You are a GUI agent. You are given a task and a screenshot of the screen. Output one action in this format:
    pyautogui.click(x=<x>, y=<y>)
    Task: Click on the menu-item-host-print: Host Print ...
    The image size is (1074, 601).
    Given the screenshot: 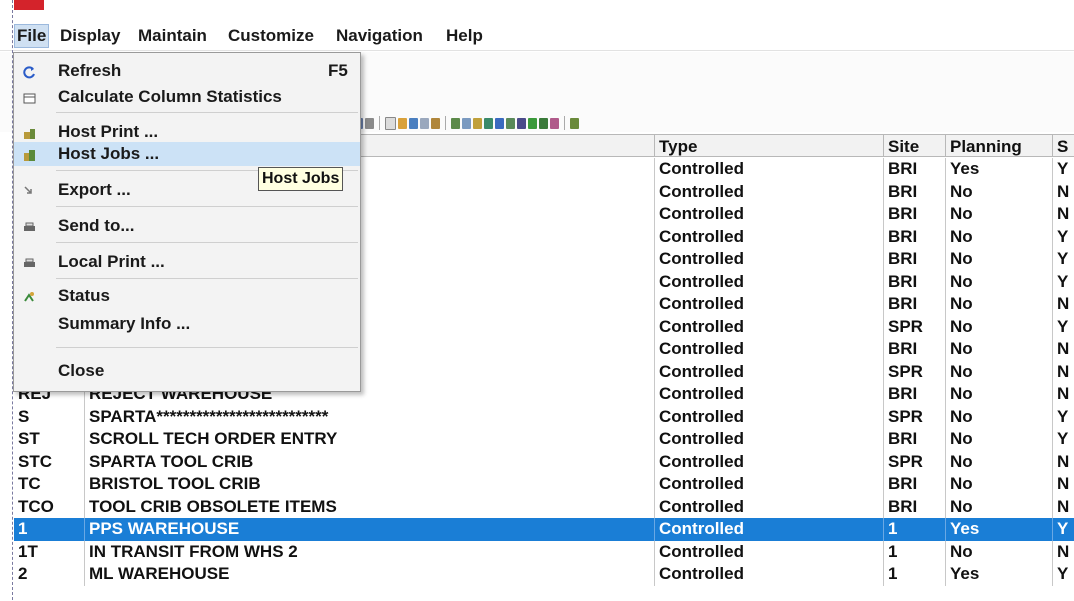 What is the action you would take?
    pyautogui.click(x=187, y=132)
    